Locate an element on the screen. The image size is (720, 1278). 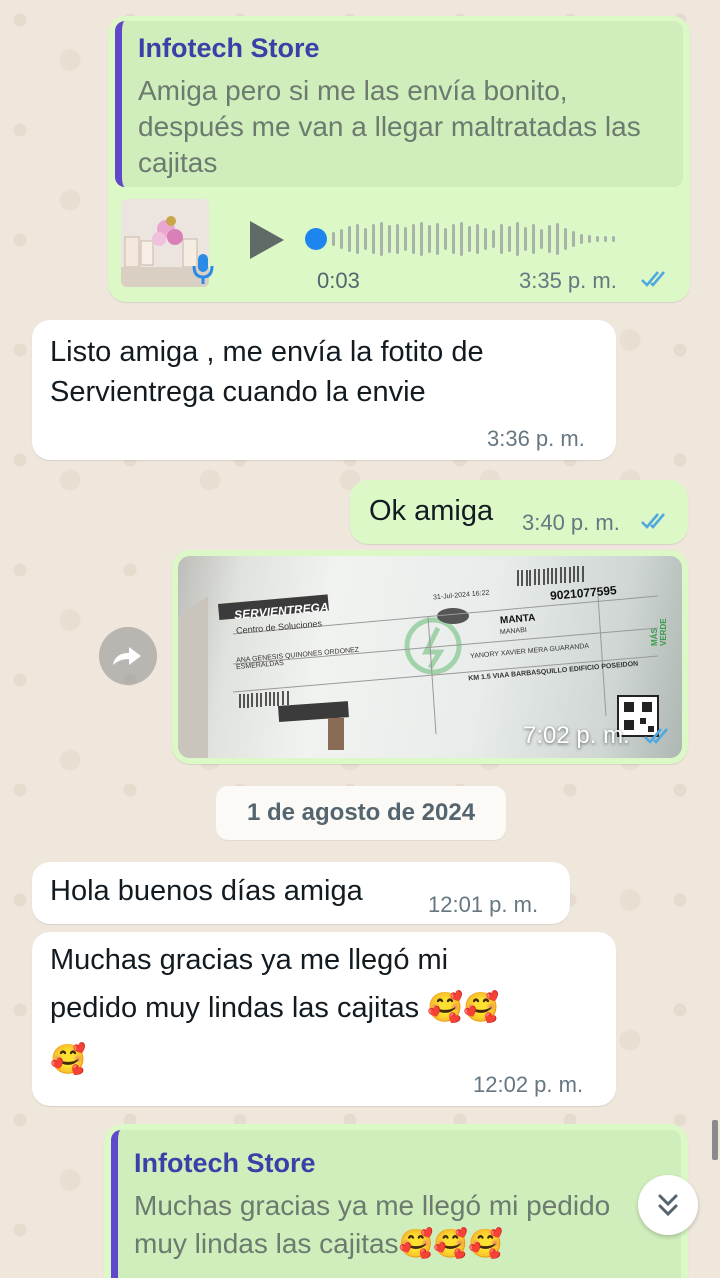
smiling-hearts-emoji: 🥰🥰 is located at coordinates (463, 1008).